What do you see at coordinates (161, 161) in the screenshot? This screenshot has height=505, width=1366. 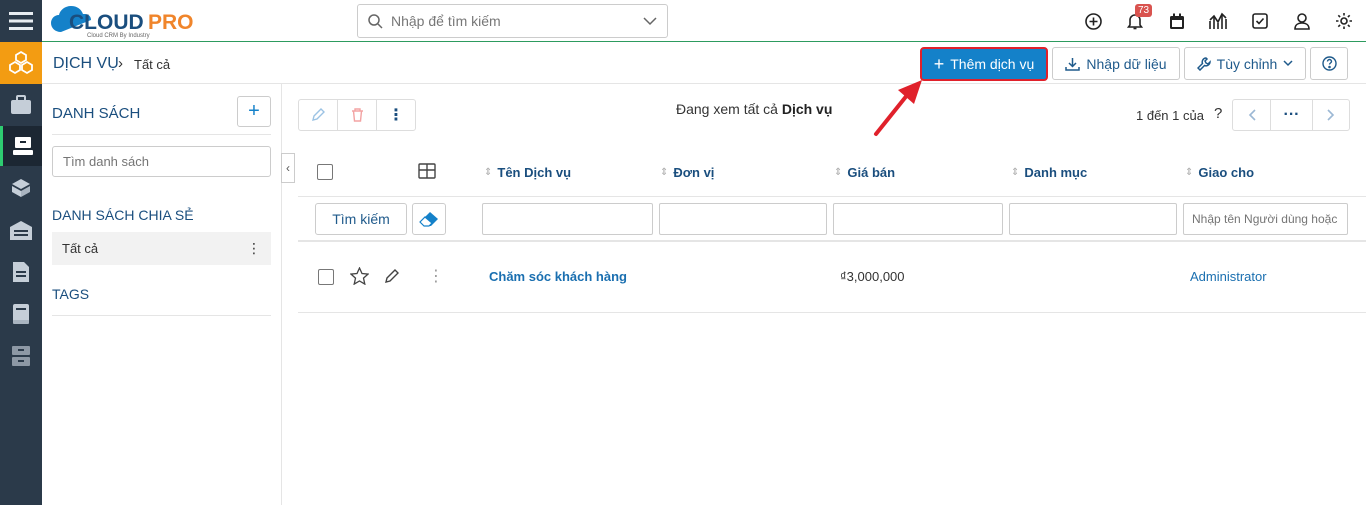 I see `list-search-input` at bounding box center [161, 161].